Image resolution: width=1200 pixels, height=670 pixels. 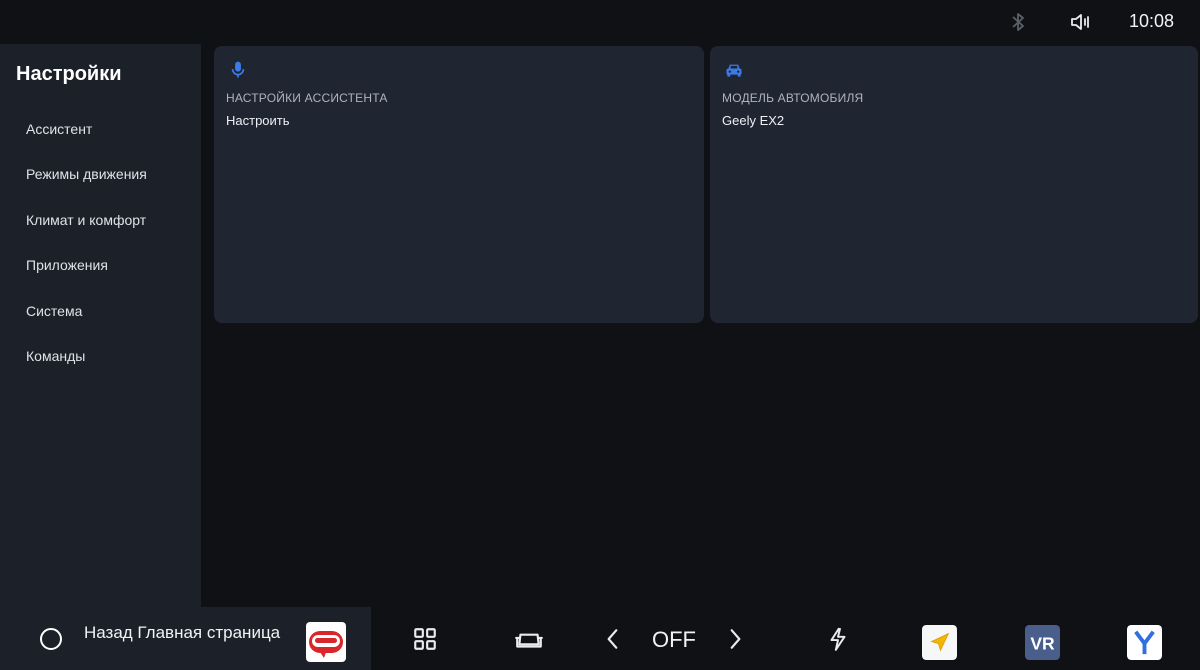 What do you see at coordinates (838, 639) in the screenshot?
I see `lightning-icon` at bounding box center [838, 639].